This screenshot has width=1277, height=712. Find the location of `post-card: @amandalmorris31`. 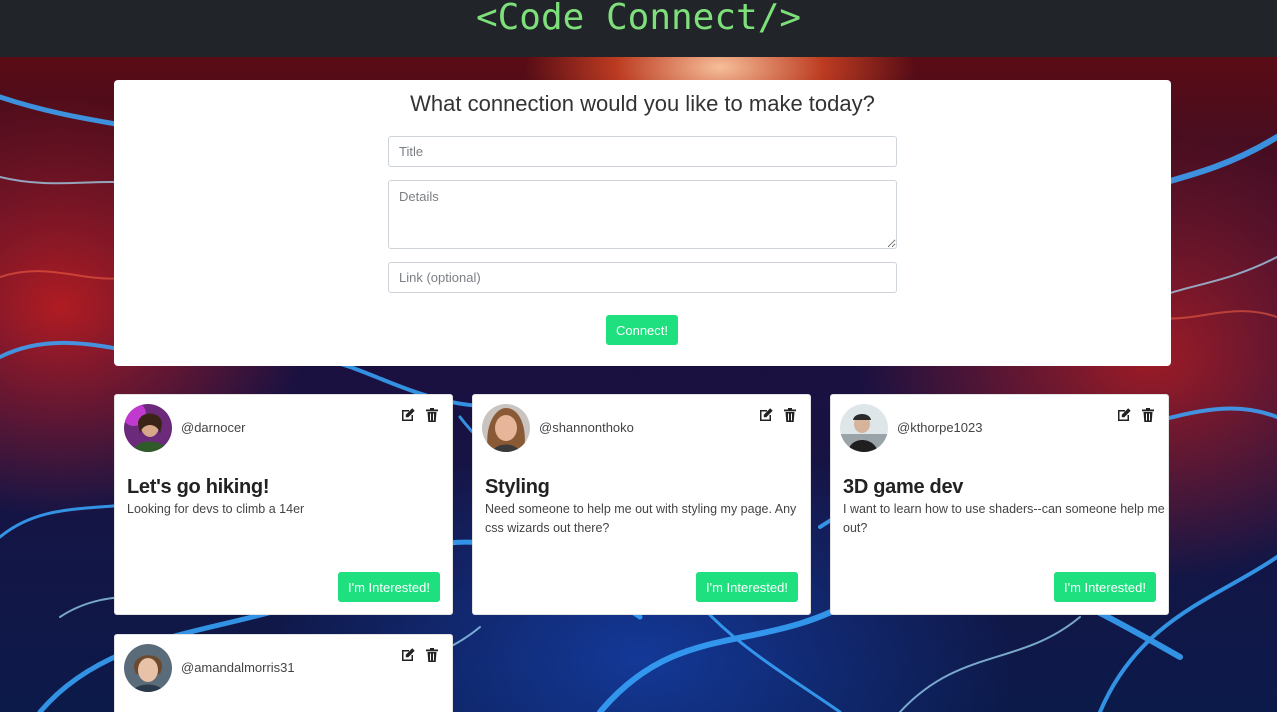

post-card: @amandalmorris31 is located at coordinates (283, 673).